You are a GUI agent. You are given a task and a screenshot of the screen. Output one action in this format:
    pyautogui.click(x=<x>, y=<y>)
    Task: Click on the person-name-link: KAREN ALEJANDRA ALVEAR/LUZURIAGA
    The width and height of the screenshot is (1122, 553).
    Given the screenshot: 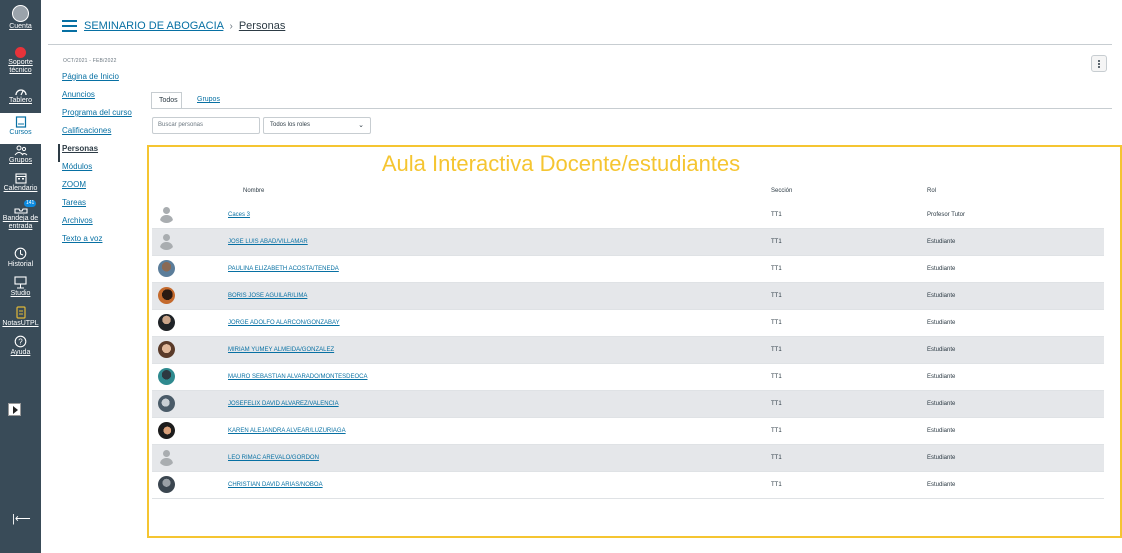 What is the action you would take?
    pyautogui.click(x=287, y=431)
    